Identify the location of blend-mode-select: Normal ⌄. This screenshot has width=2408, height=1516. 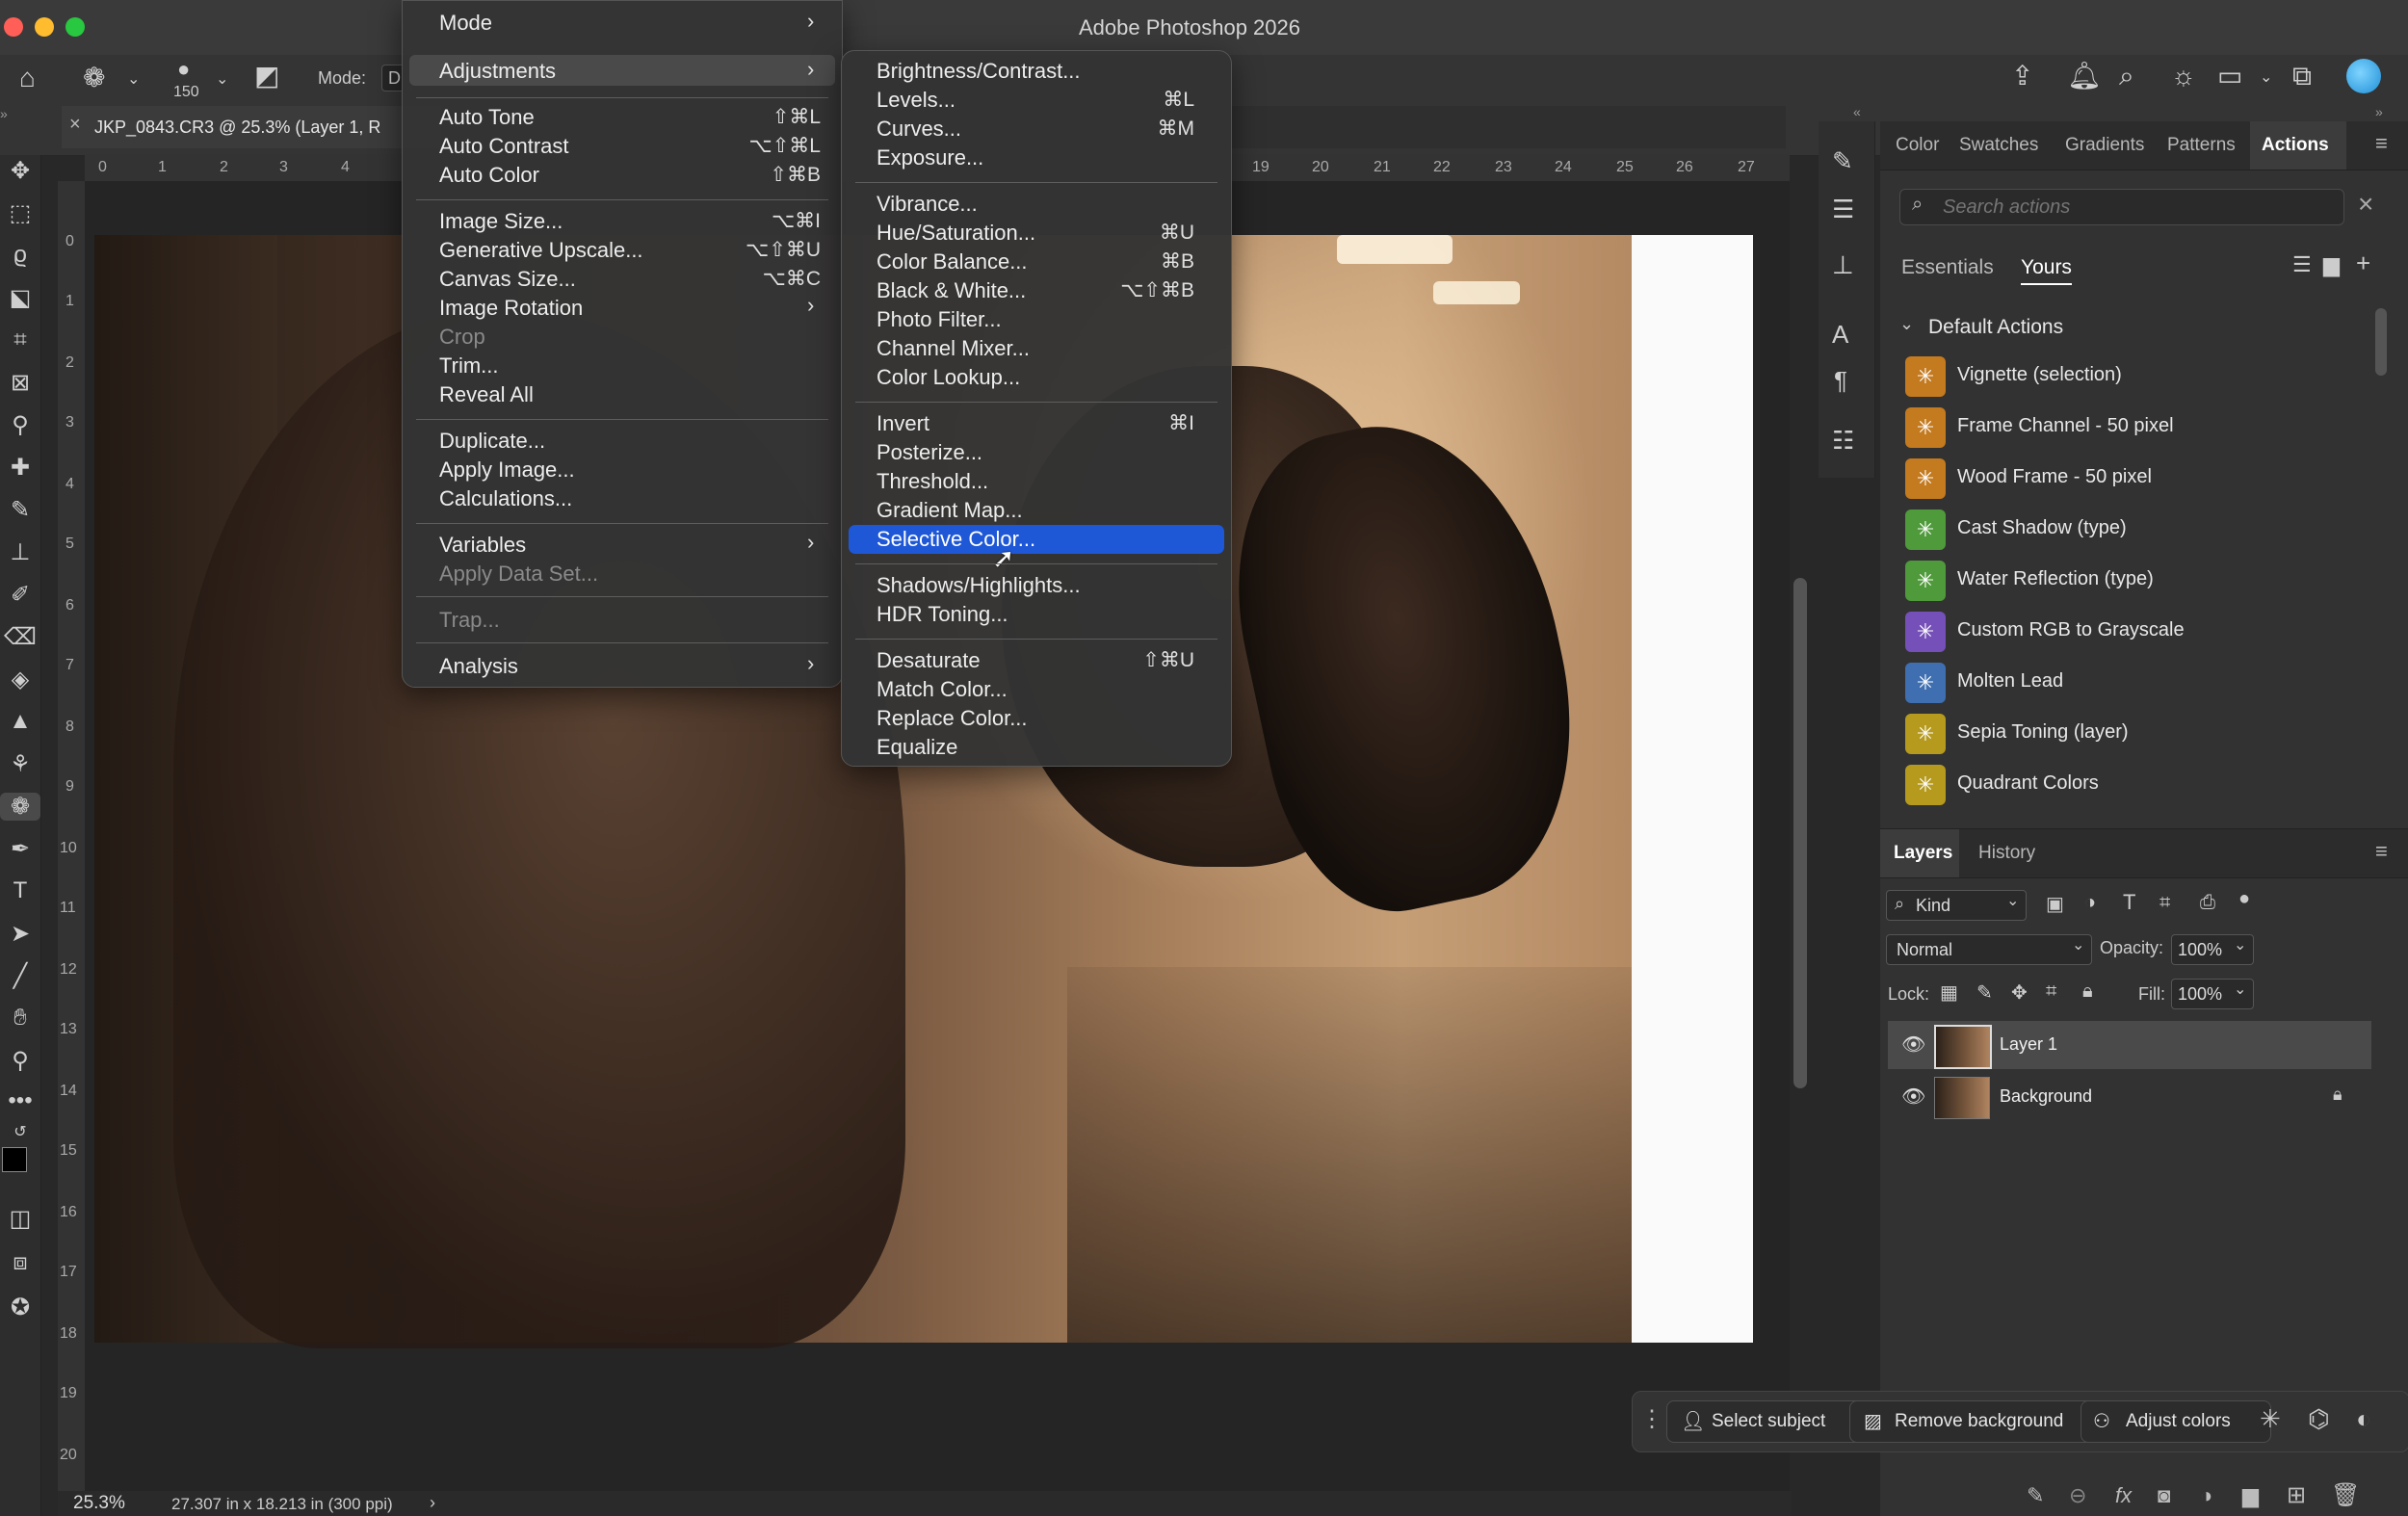
(1989, 949).